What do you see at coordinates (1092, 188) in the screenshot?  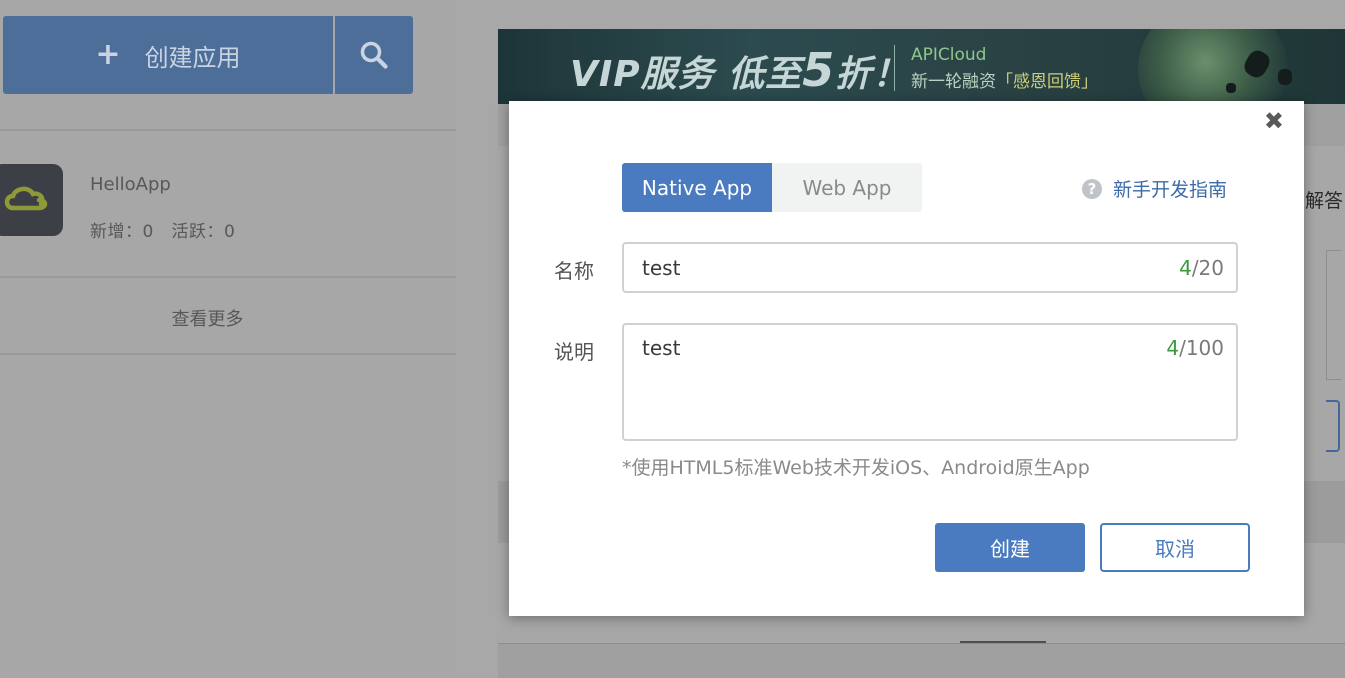 I see `help-icon: ?` at bounding box center [1092, 188].